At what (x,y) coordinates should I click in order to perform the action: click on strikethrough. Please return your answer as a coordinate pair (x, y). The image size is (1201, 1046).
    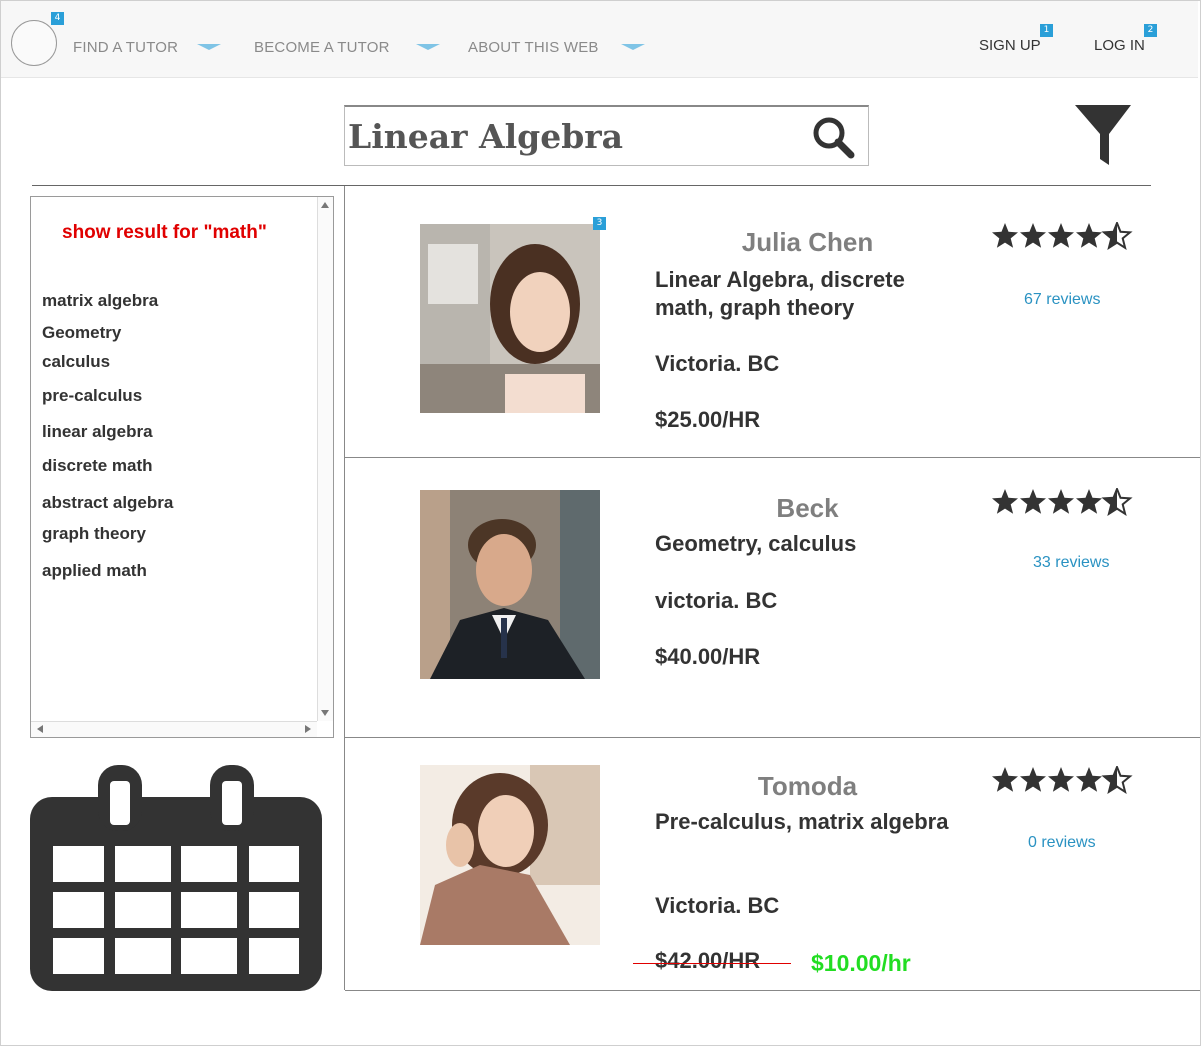
    Looking at the image, I should click on (712, 963).